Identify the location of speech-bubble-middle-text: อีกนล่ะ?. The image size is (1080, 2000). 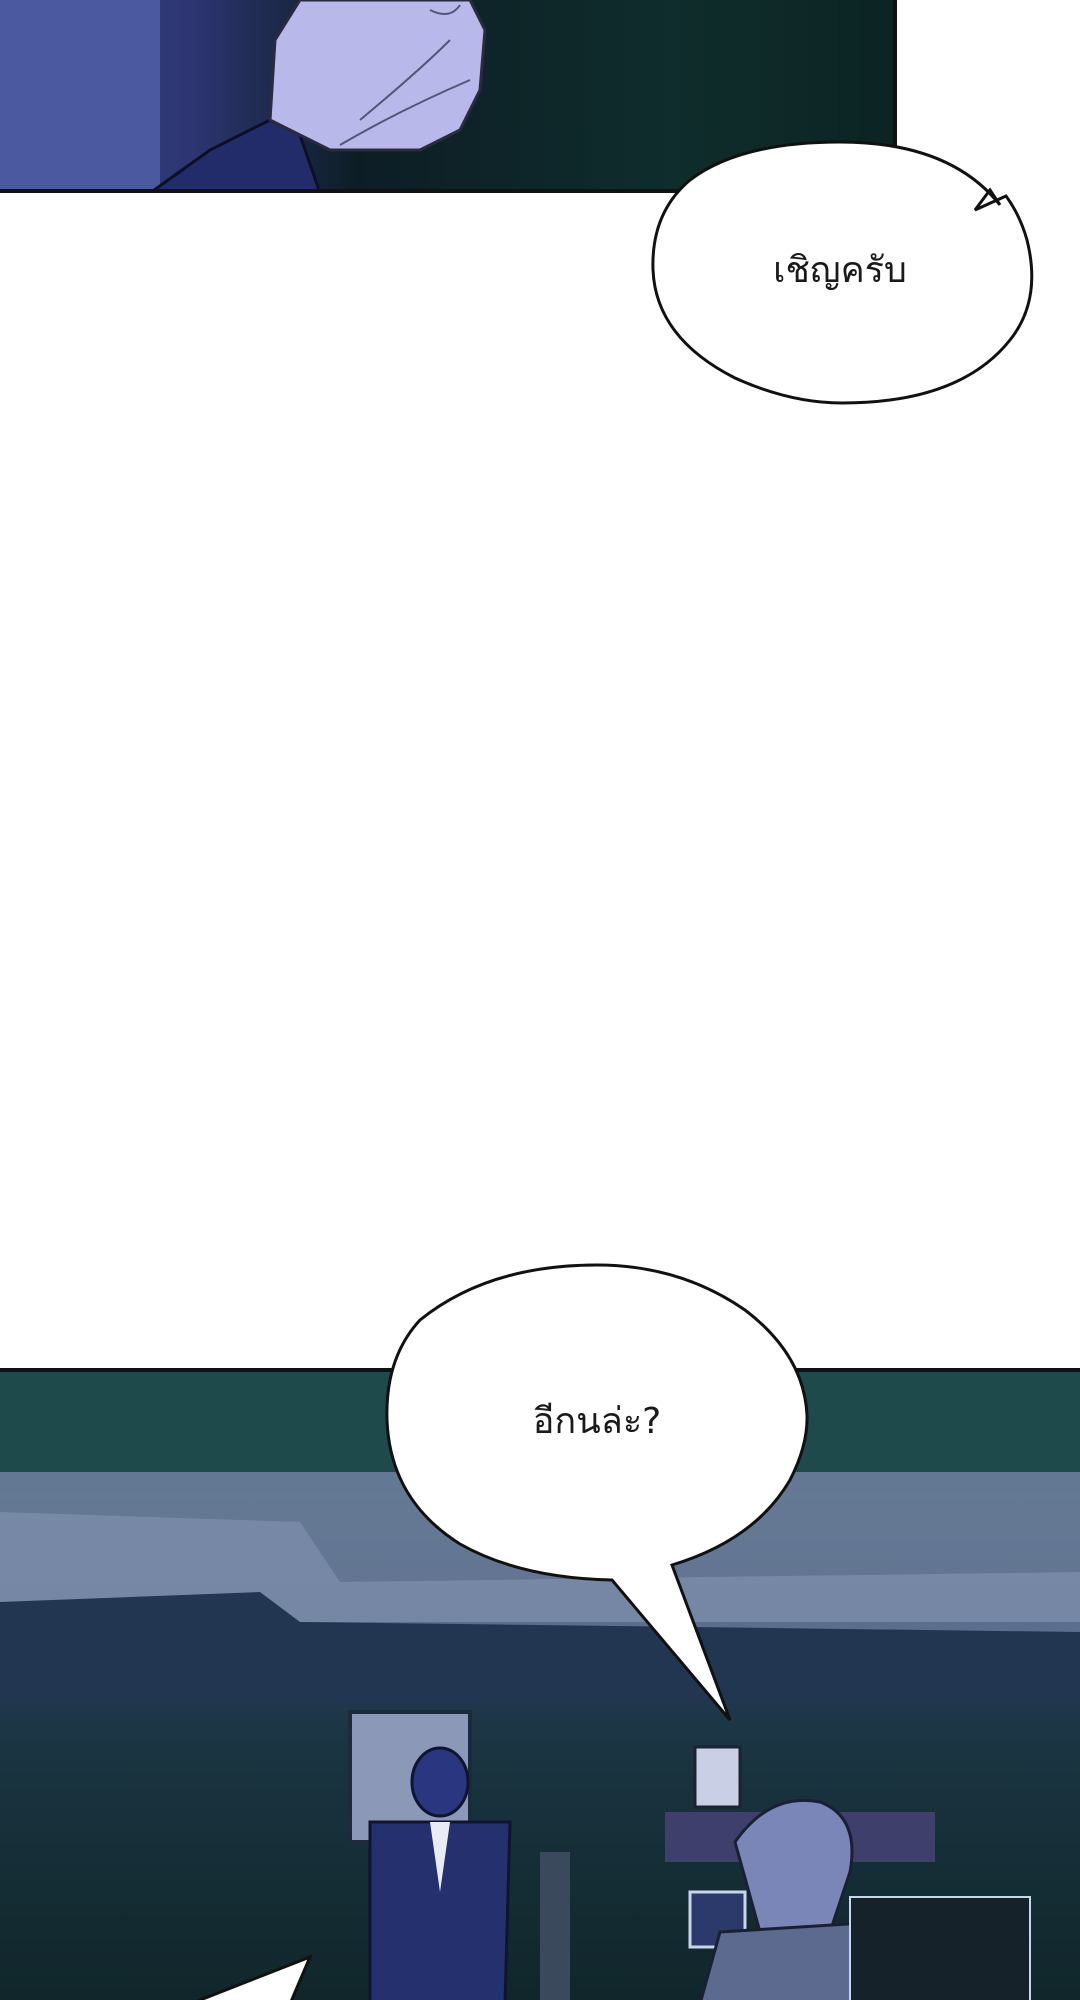
(597, 1421).